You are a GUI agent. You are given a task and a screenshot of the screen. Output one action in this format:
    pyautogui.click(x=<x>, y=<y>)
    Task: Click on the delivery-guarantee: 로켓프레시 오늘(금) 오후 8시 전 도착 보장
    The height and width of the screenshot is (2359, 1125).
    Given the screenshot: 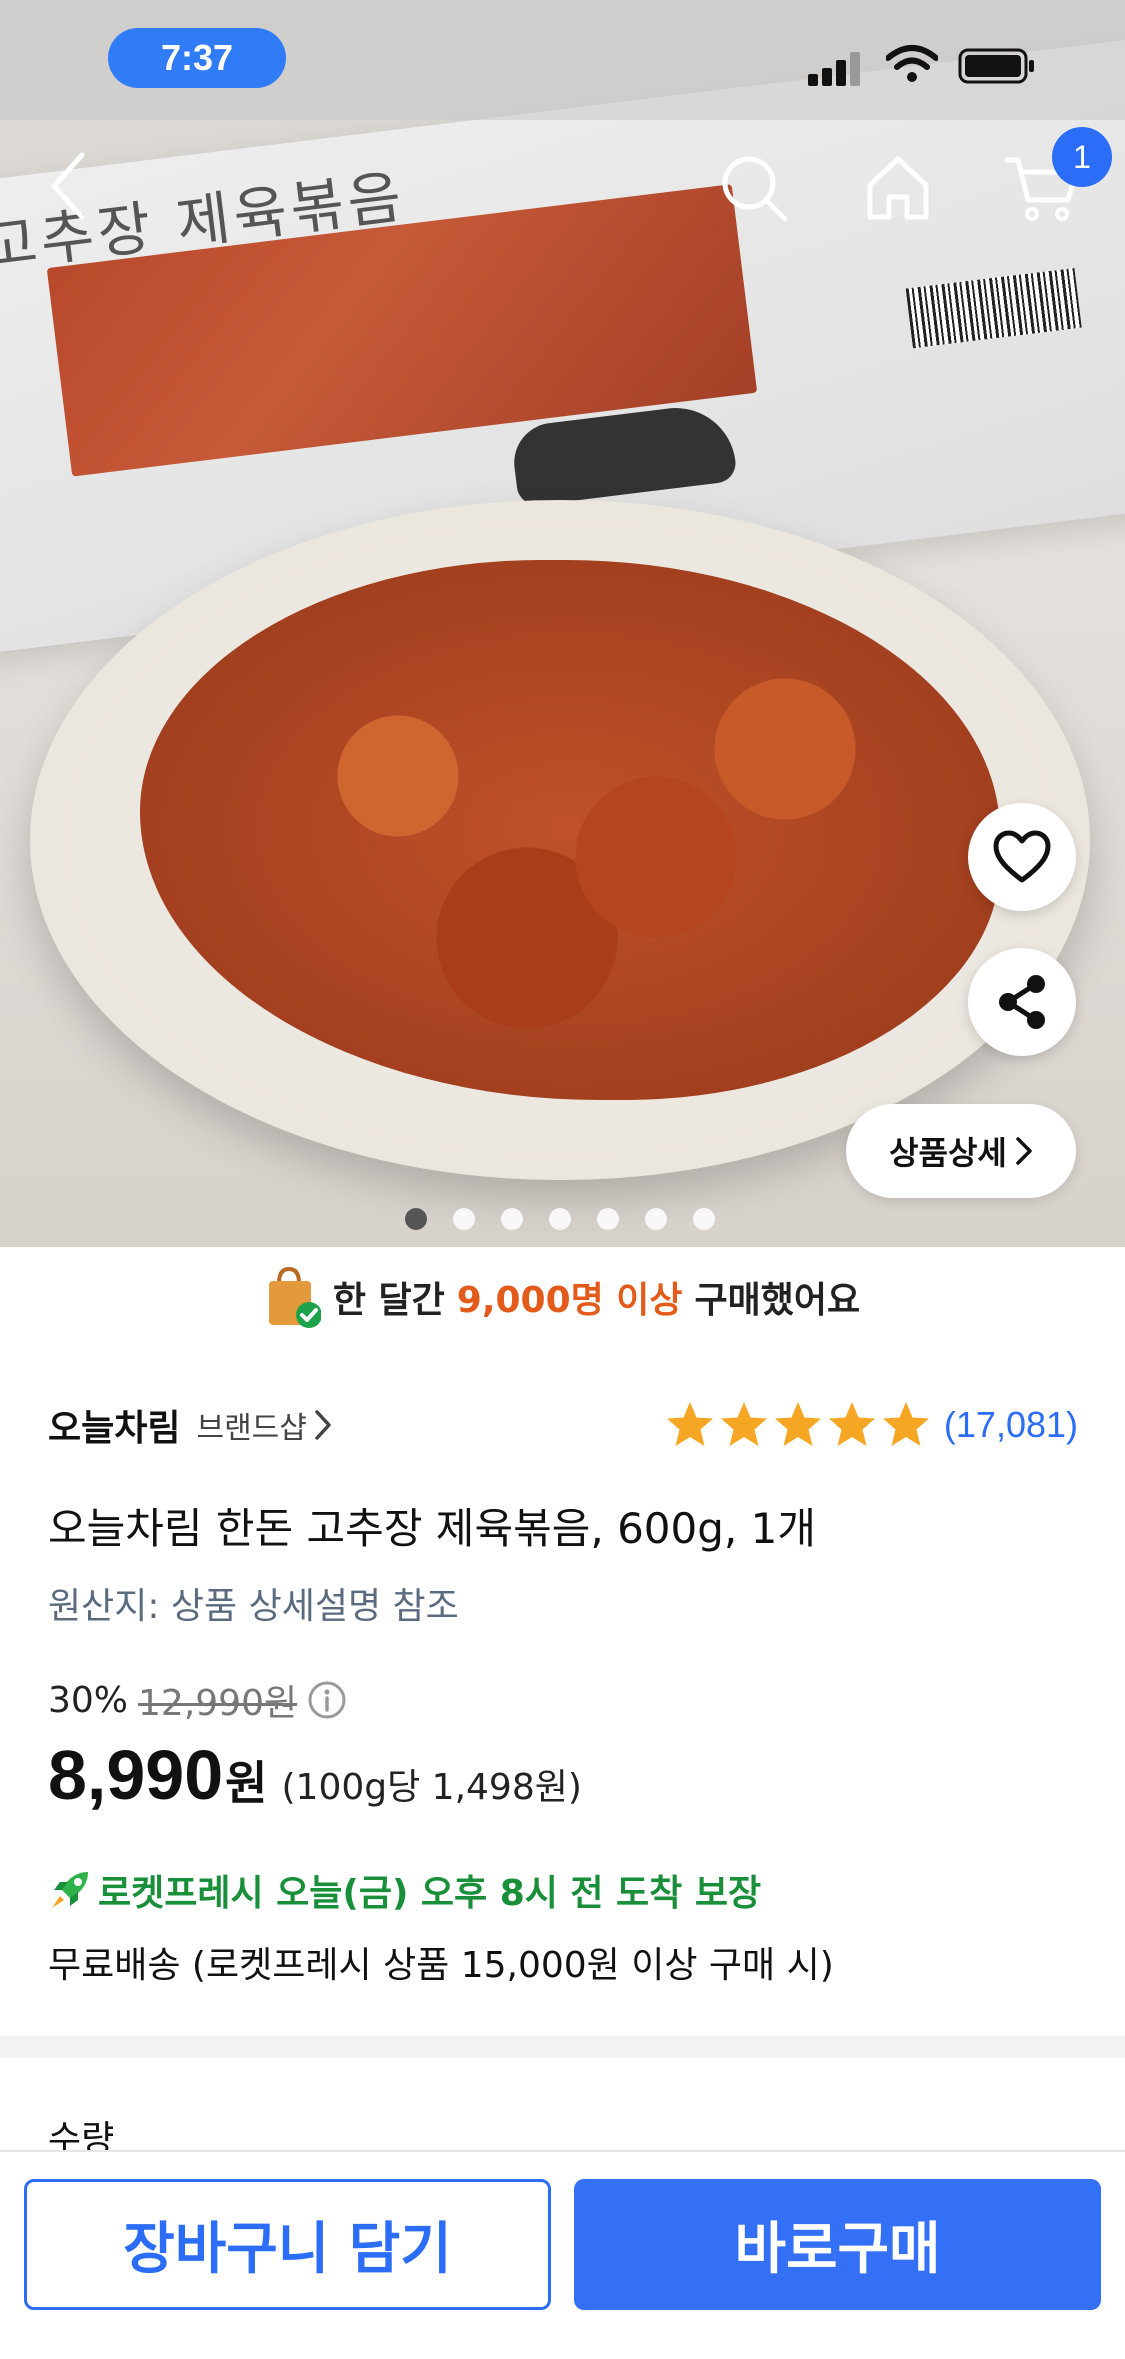 What is the action you would take?
    pyautogui.click(x=404, y=1890)
    